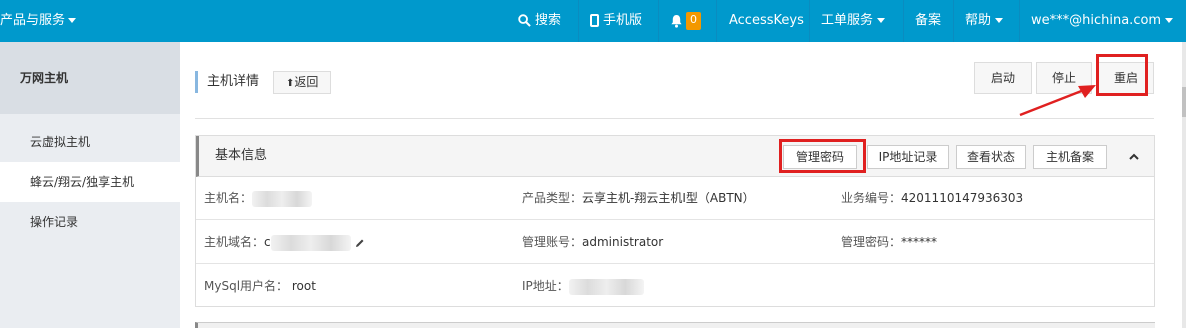 The height and width of the screenshot is (328, 1186). I want to click on back-button: ⬆返回, so click(302, 82).